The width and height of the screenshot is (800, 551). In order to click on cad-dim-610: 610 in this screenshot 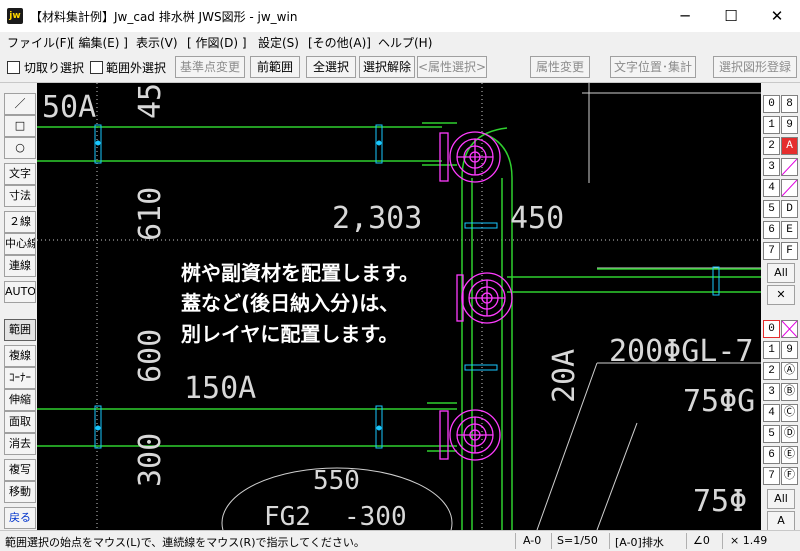, I will do `click(150, 214)`.